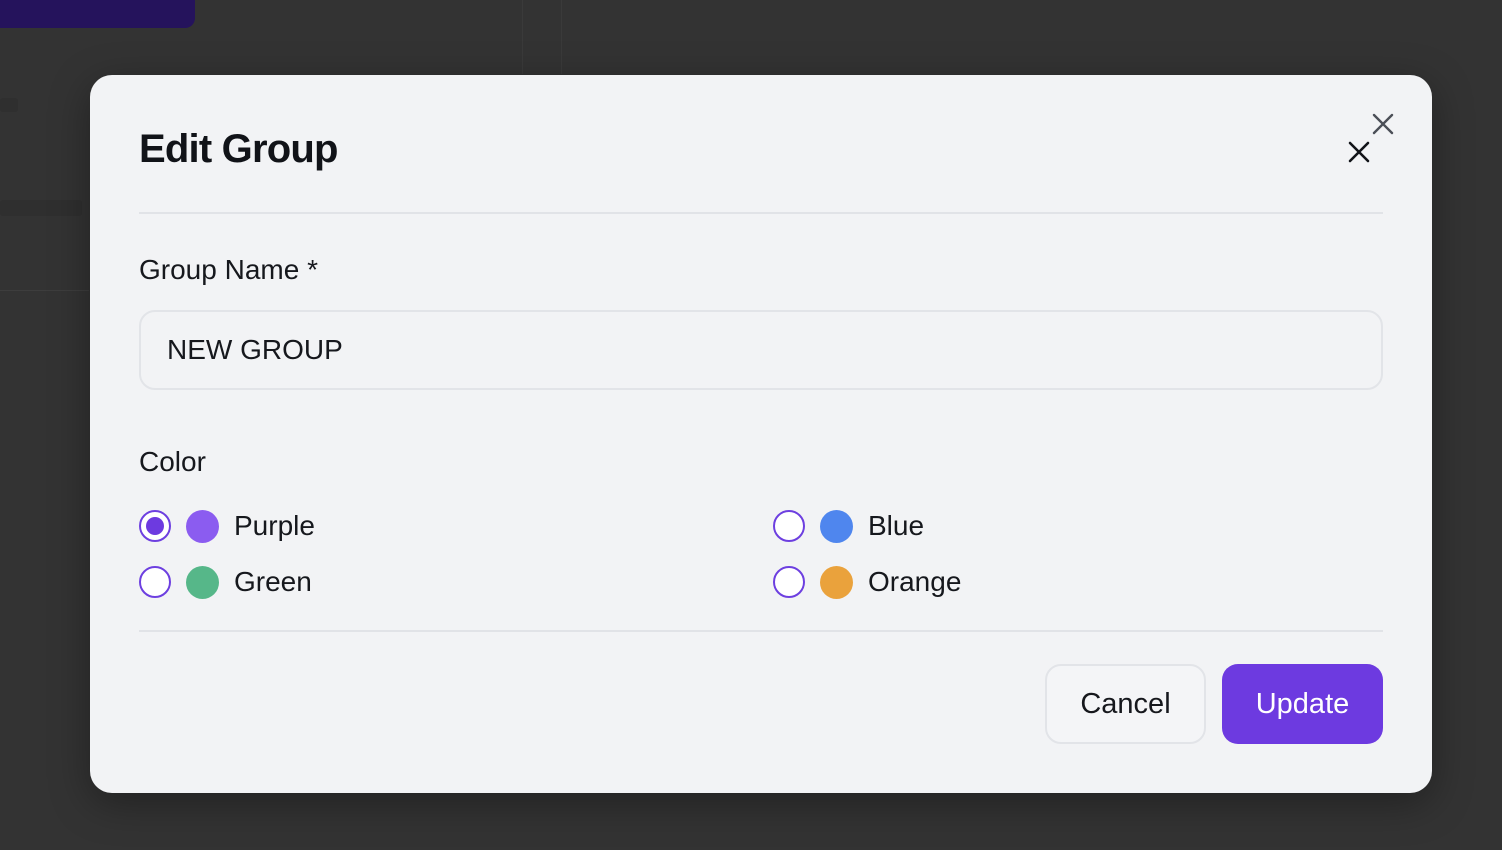 The image size is (1502, 850). Describe the element at coordinates (761, 213) in the screenshot. I see `header-divider` at that location.